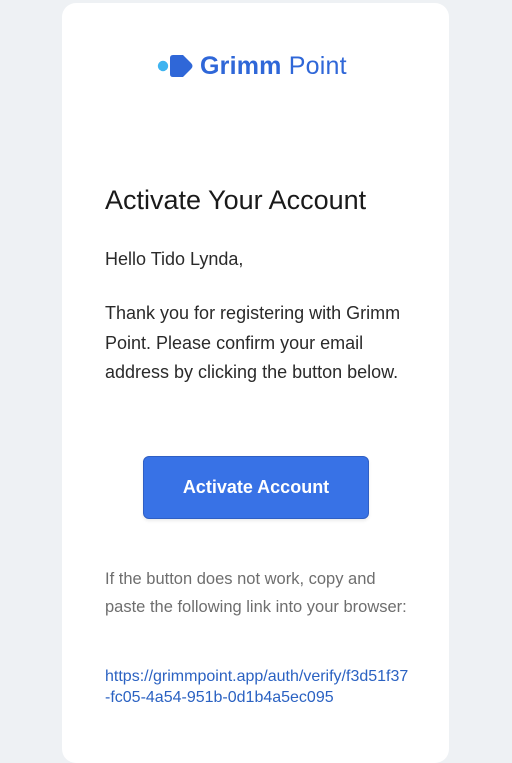  I want to click on activate-account-button: Activate Account, so click(256, 487).